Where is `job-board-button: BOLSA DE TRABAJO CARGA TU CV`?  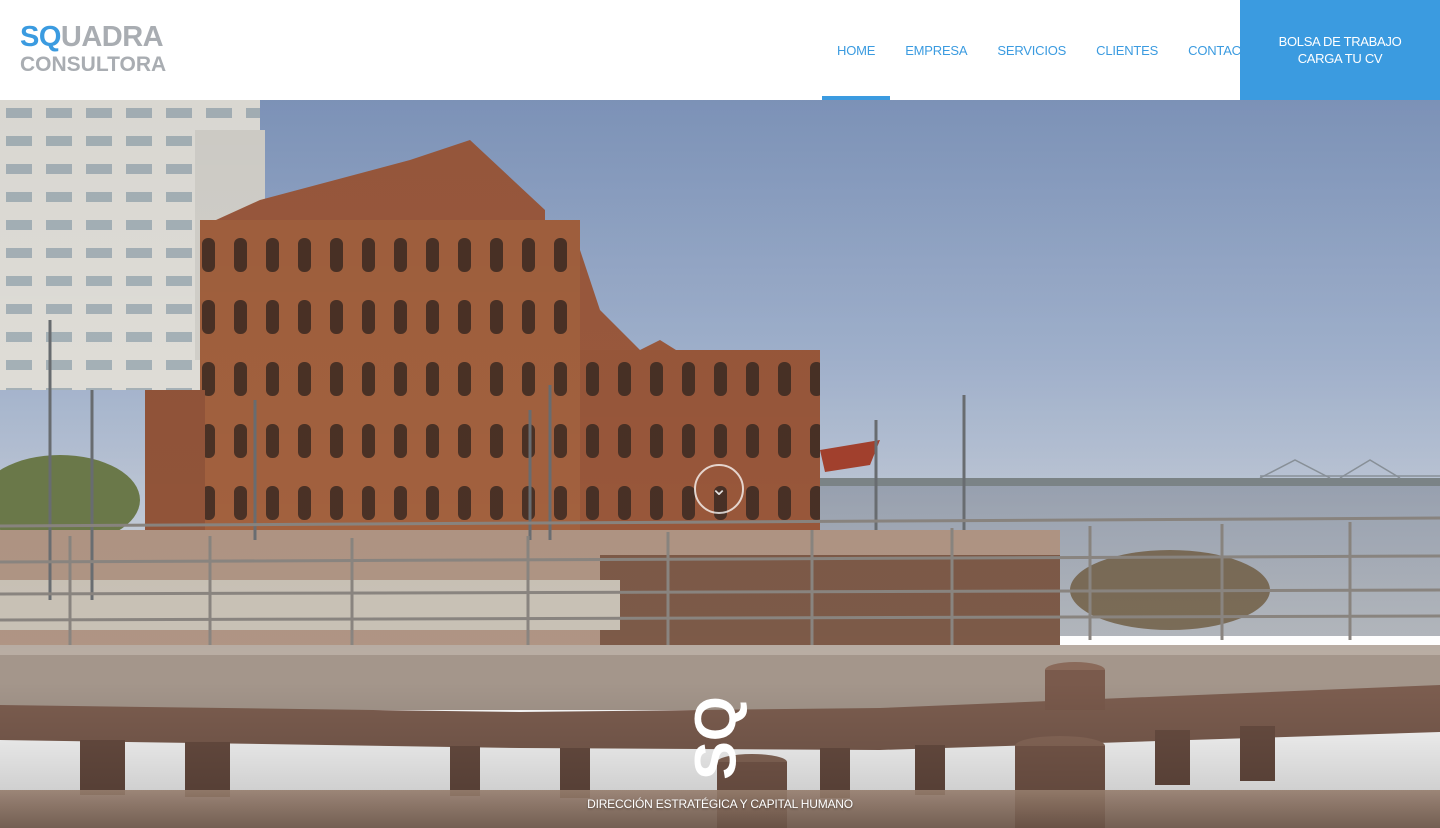 job-board-button: BOLSA DE TRABAJO CARGA TU CV is located at coordinates (1340, 50).